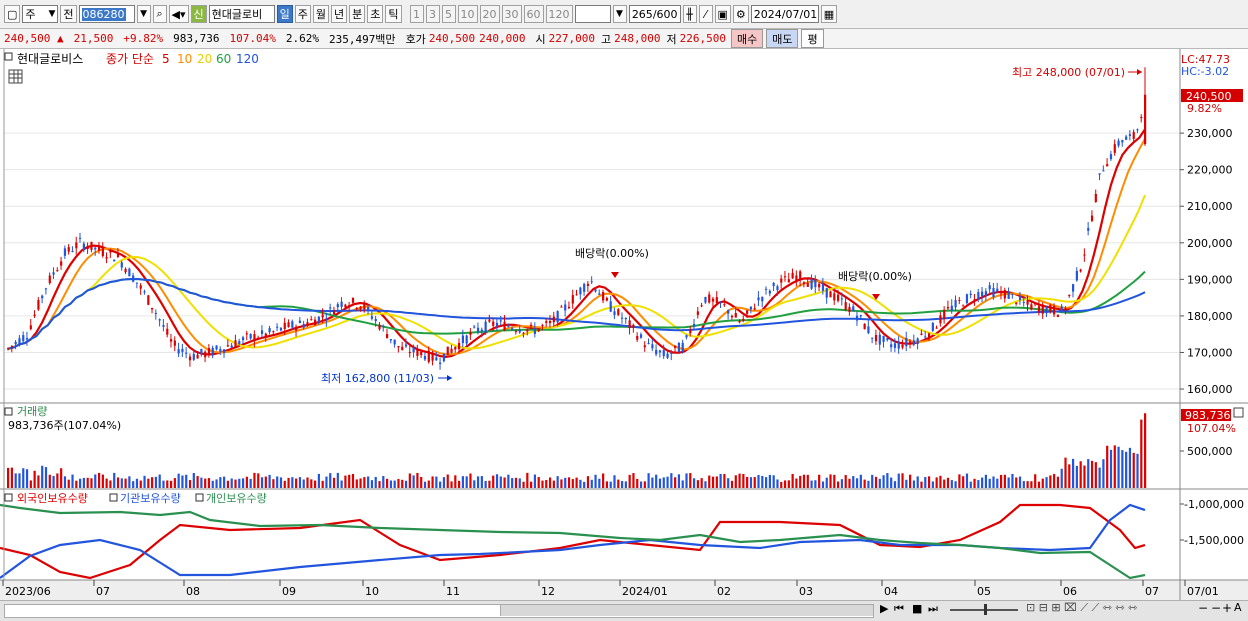 Image resolution: width=1248 pixels, height=621 pixels. I want to click on calendar-icon: ▦, so click(829, 14).